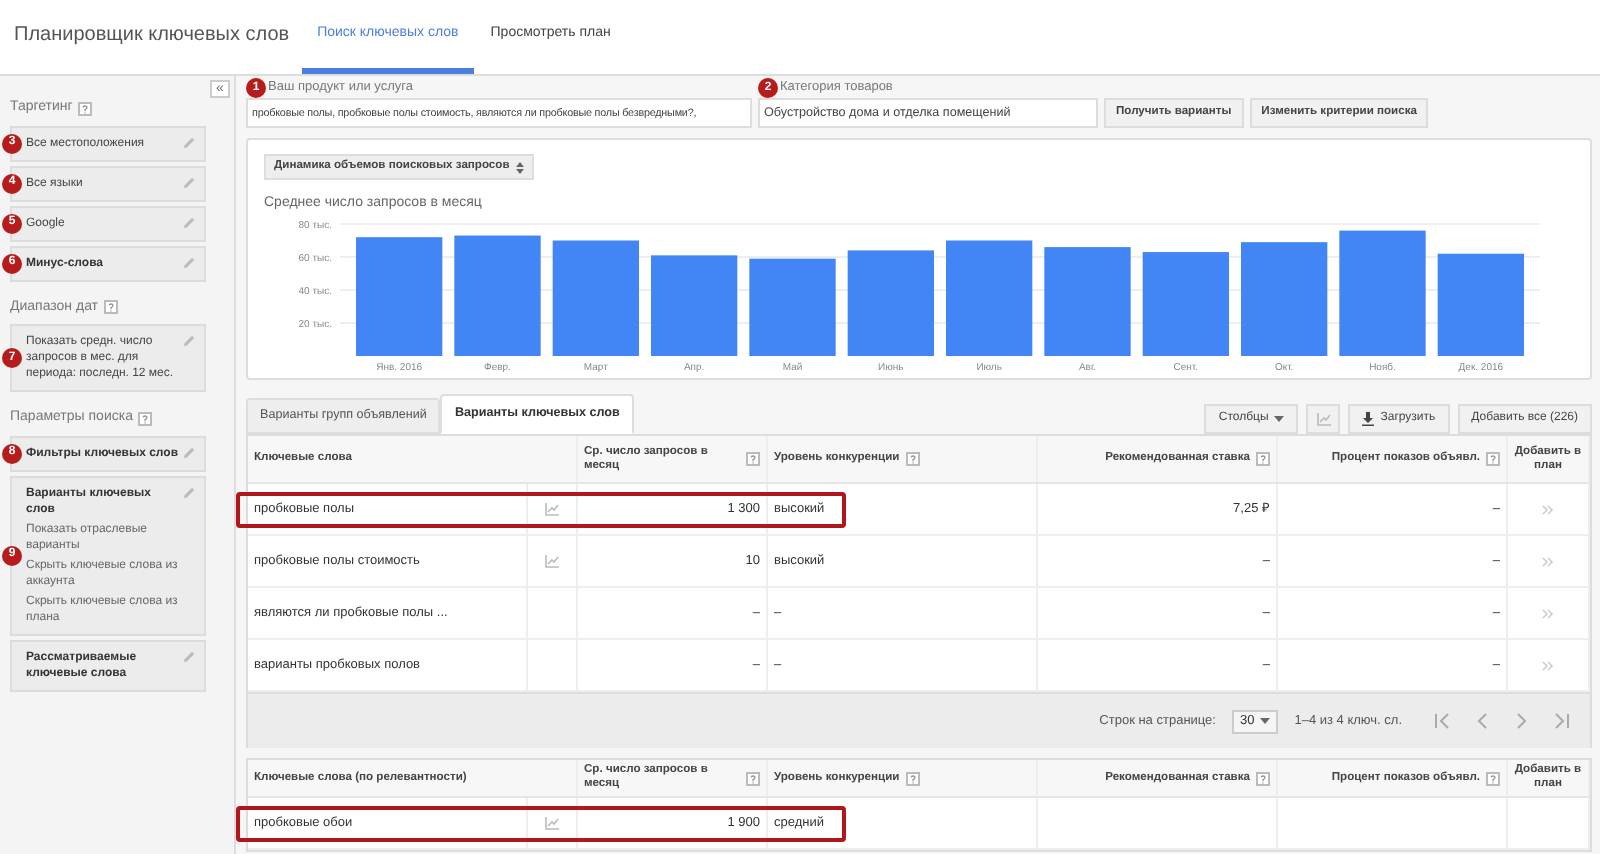 This screenshot has width=1600, height=854. What do you see at coordinates (519, 167) in the screenshot?
I see `sort-arrows-icon` at bounding box center [519, 167].